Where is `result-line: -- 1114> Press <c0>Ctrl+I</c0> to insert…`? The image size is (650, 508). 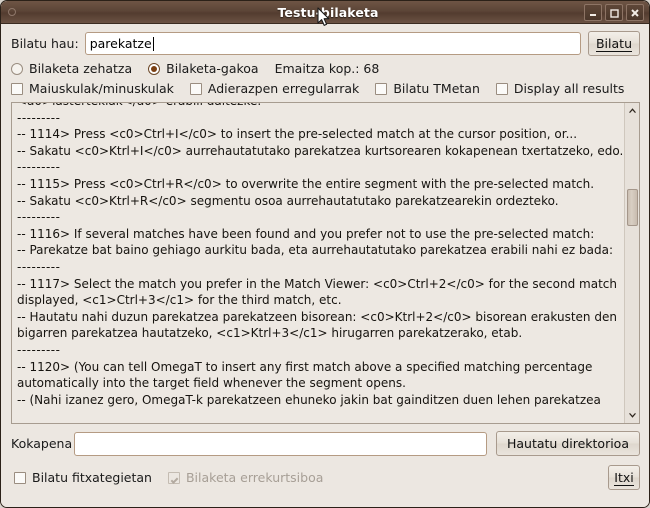
result-line: -- 1114> Press <c0>Ctrl+I</c0> to insert… is located at coordinates (297, 134).